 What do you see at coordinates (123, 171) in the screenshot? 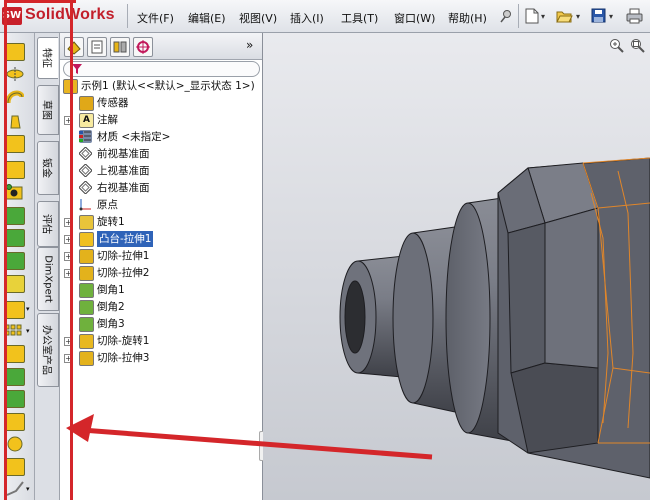
I see `tree-item-label: 上视基准面` at bounding box center [123, 171].